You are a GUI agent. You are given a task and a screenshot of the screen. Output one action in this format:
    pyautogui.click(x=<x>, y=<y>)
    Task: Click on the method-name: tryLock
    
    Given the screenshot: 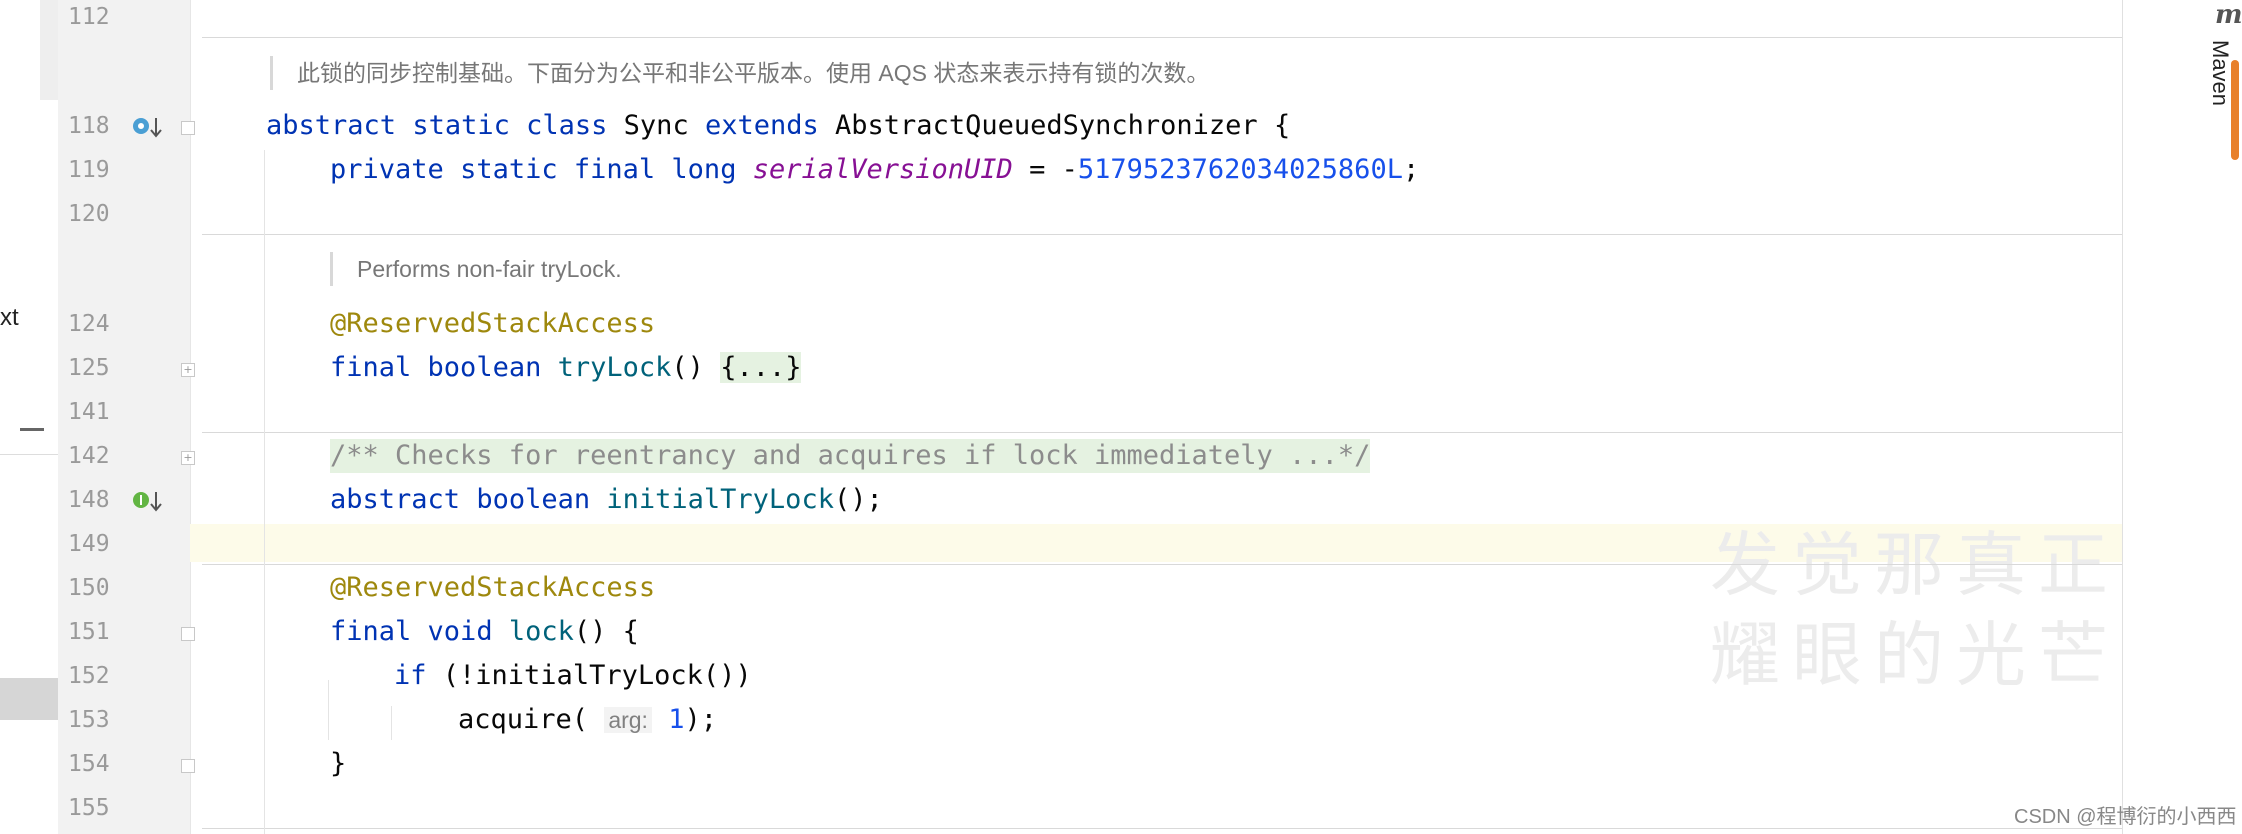 What is the action you would take?
    pyautogui.click(x=614, y=367)
    